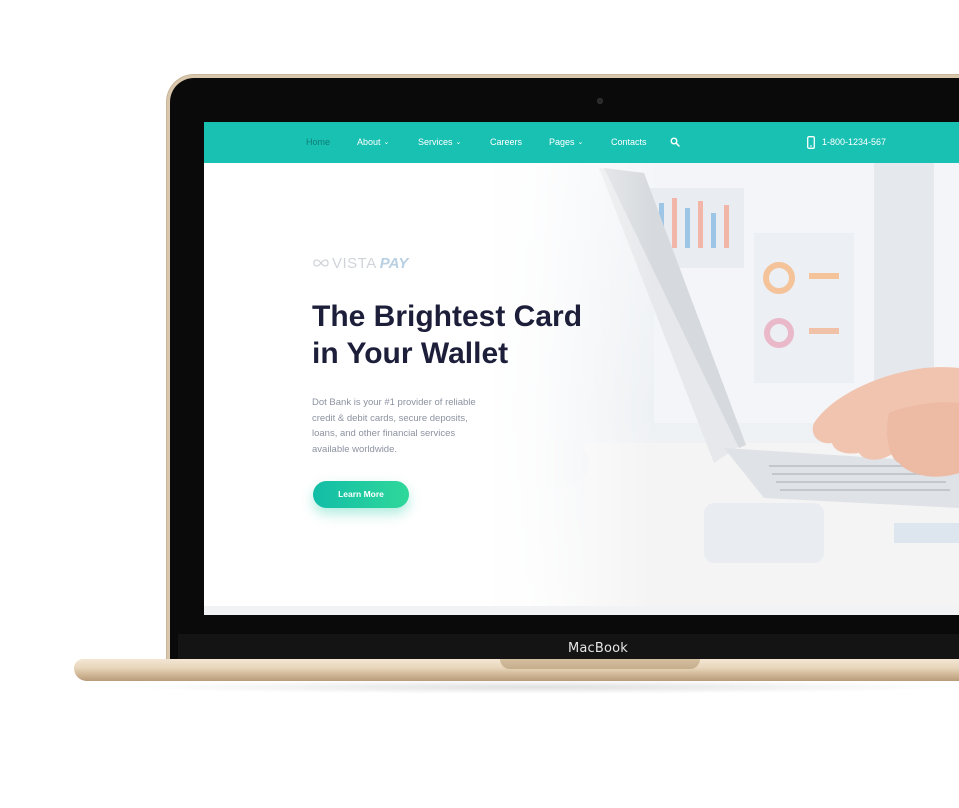 Image resolution: width=959 pixels, height=808 pixels. I want to click on webcam, so click(600, 101).